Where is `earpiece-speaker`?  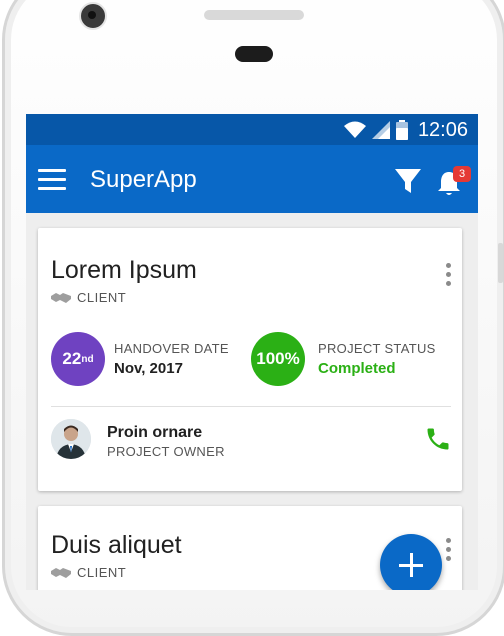
earpiece-speaker is located at coordinates (254, 15).